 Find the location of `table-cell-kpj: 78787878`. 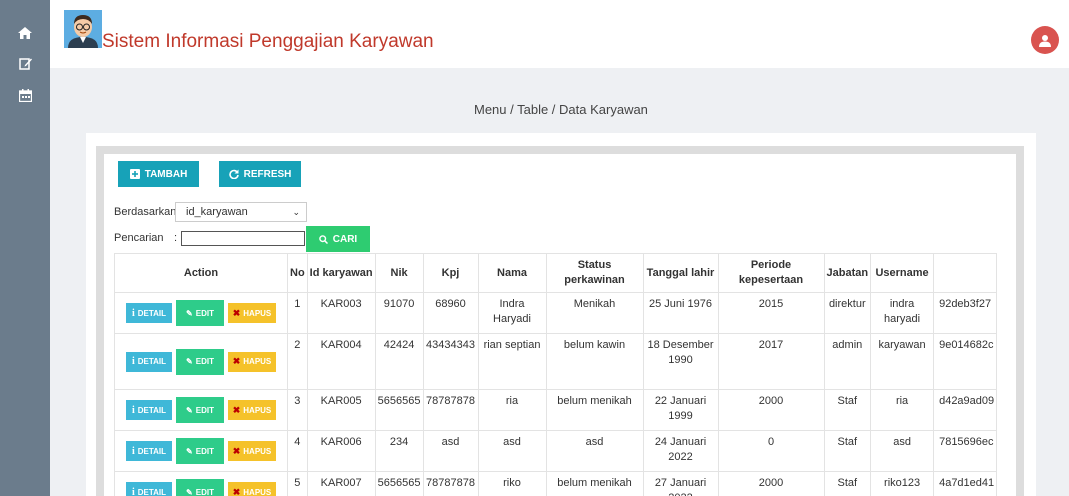

table-cell-kpj: 78787878 is located at coordinates (450, 410).